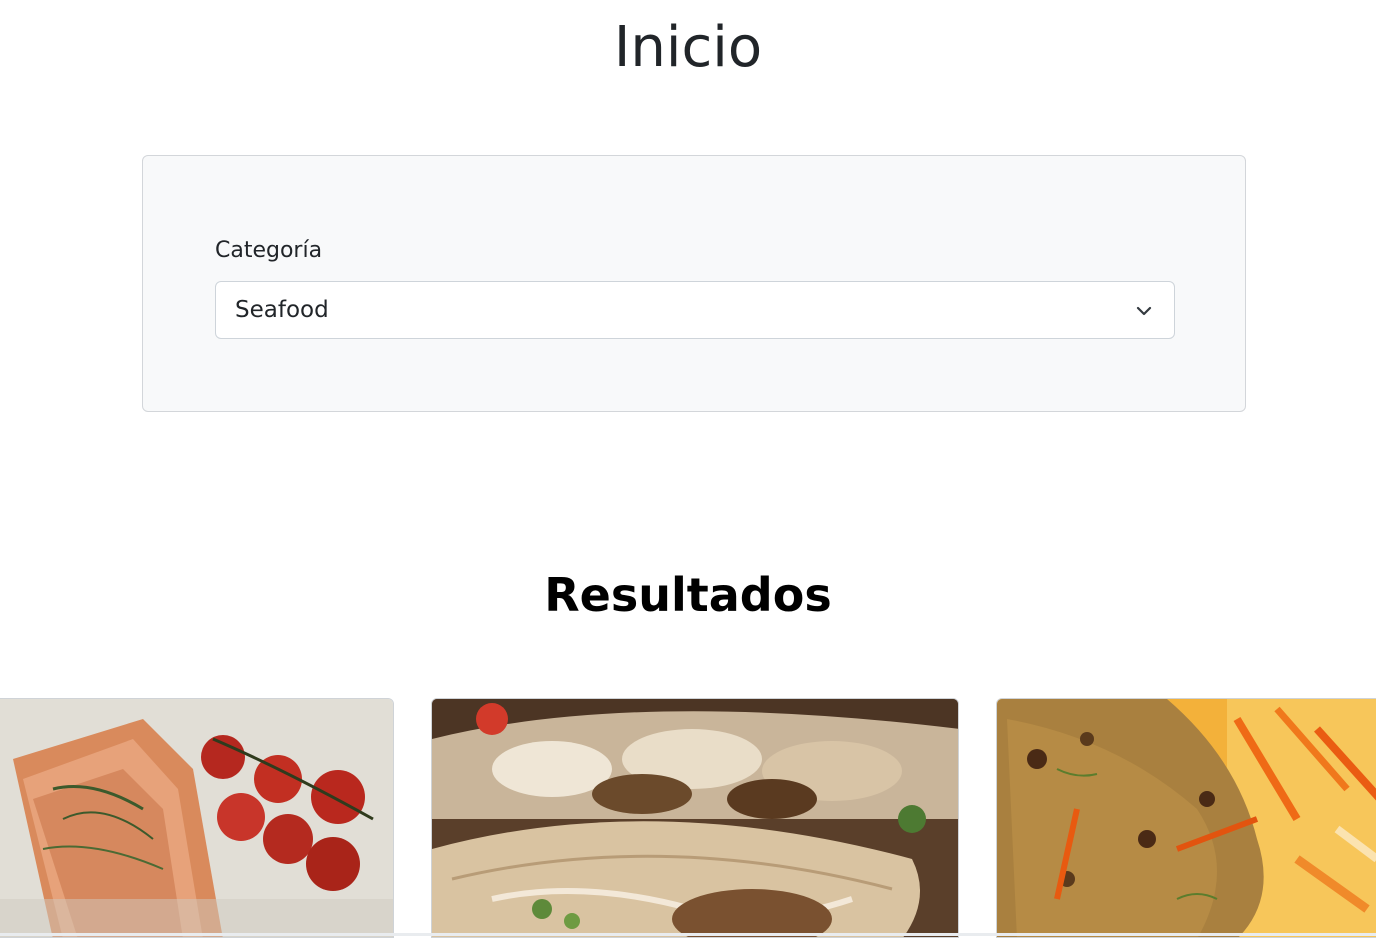 The width and height of the screenshot is (1376, 938). What do you see at coordinates (1144, 311) in the screenshot?
I see `chevron-down-icon` at bounding box center [1144, 311].